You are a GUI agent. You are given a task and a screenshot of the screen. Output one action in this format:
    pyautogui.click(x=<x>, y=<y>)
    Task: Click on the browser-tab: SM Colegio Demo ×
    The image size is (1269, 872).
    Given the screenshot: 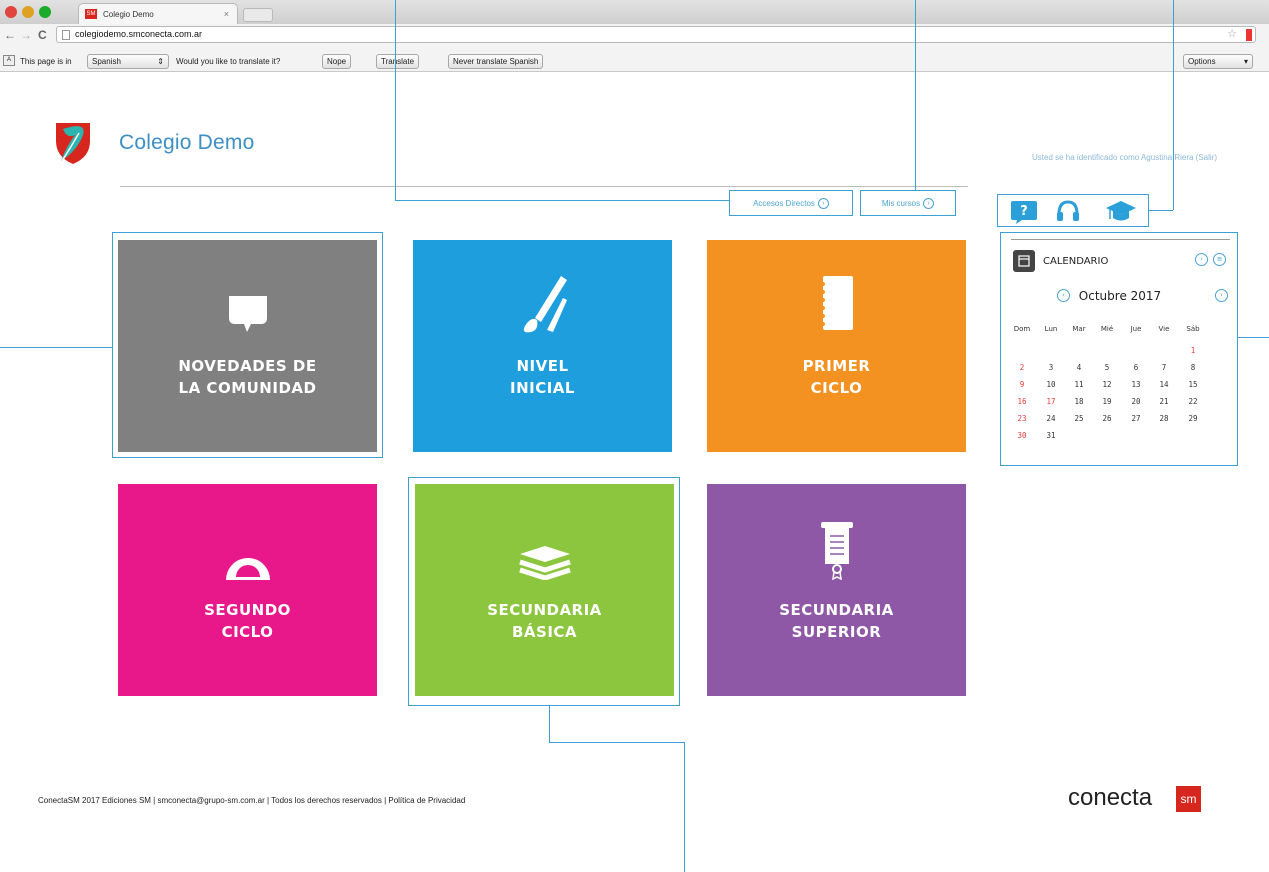 What is the action you would take?
    pyautogui.click(x=158, y=13)
    